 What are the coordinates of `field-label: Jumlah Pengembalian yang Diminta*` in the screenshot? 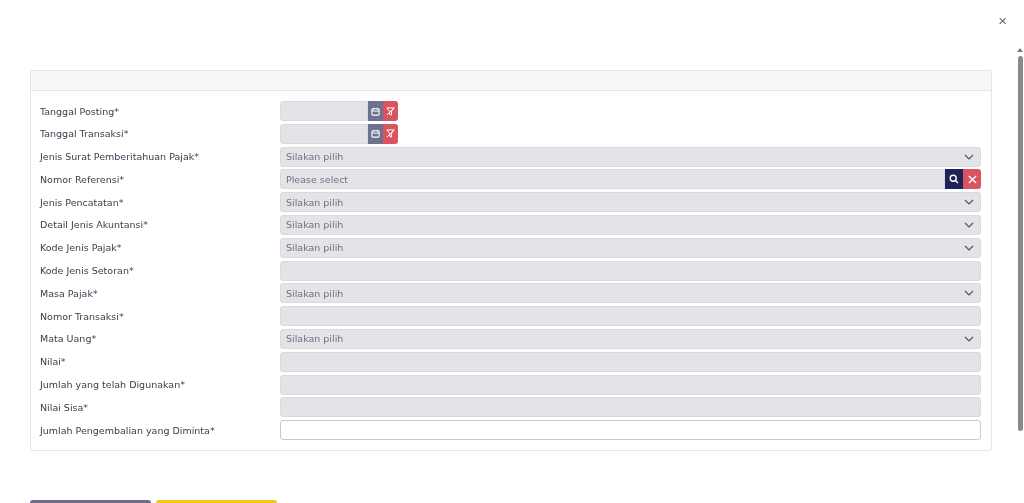 It's located at (128, 430).